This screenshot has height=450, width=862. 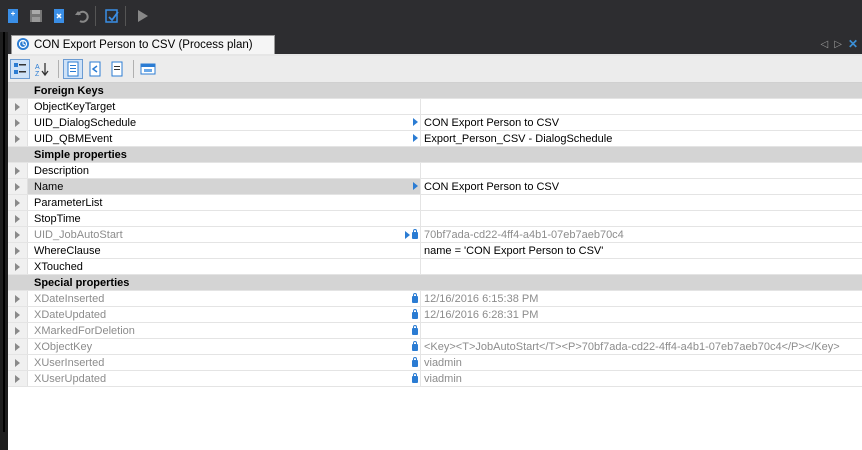 What do you see at coordinates (57, 218) in the screenshot?
I see `property-name-label: StopTime` at bounding box center [57, 218].